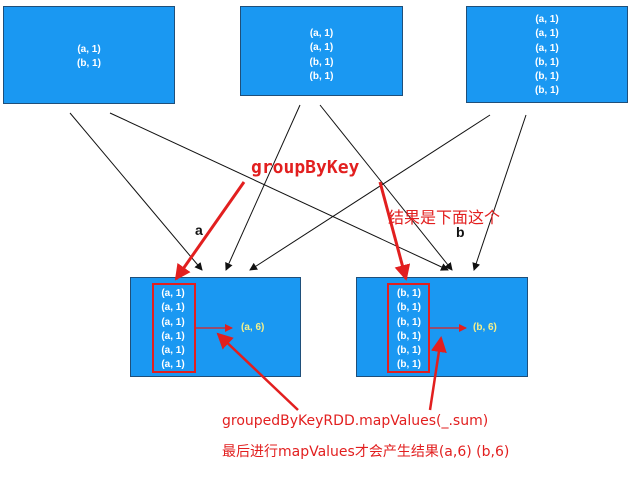  Describe the element at coordinates (305, 167) in the screenshot. I see `groupbykey-label: groupByKey` at that location.